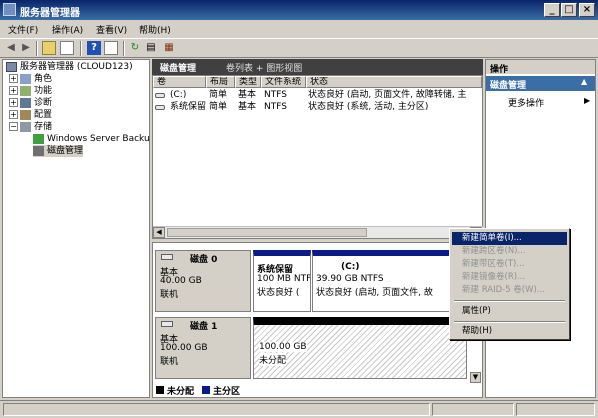 This screenshot has width=598, height=418. I want to click on scroll-thumb, so click(267, 232).